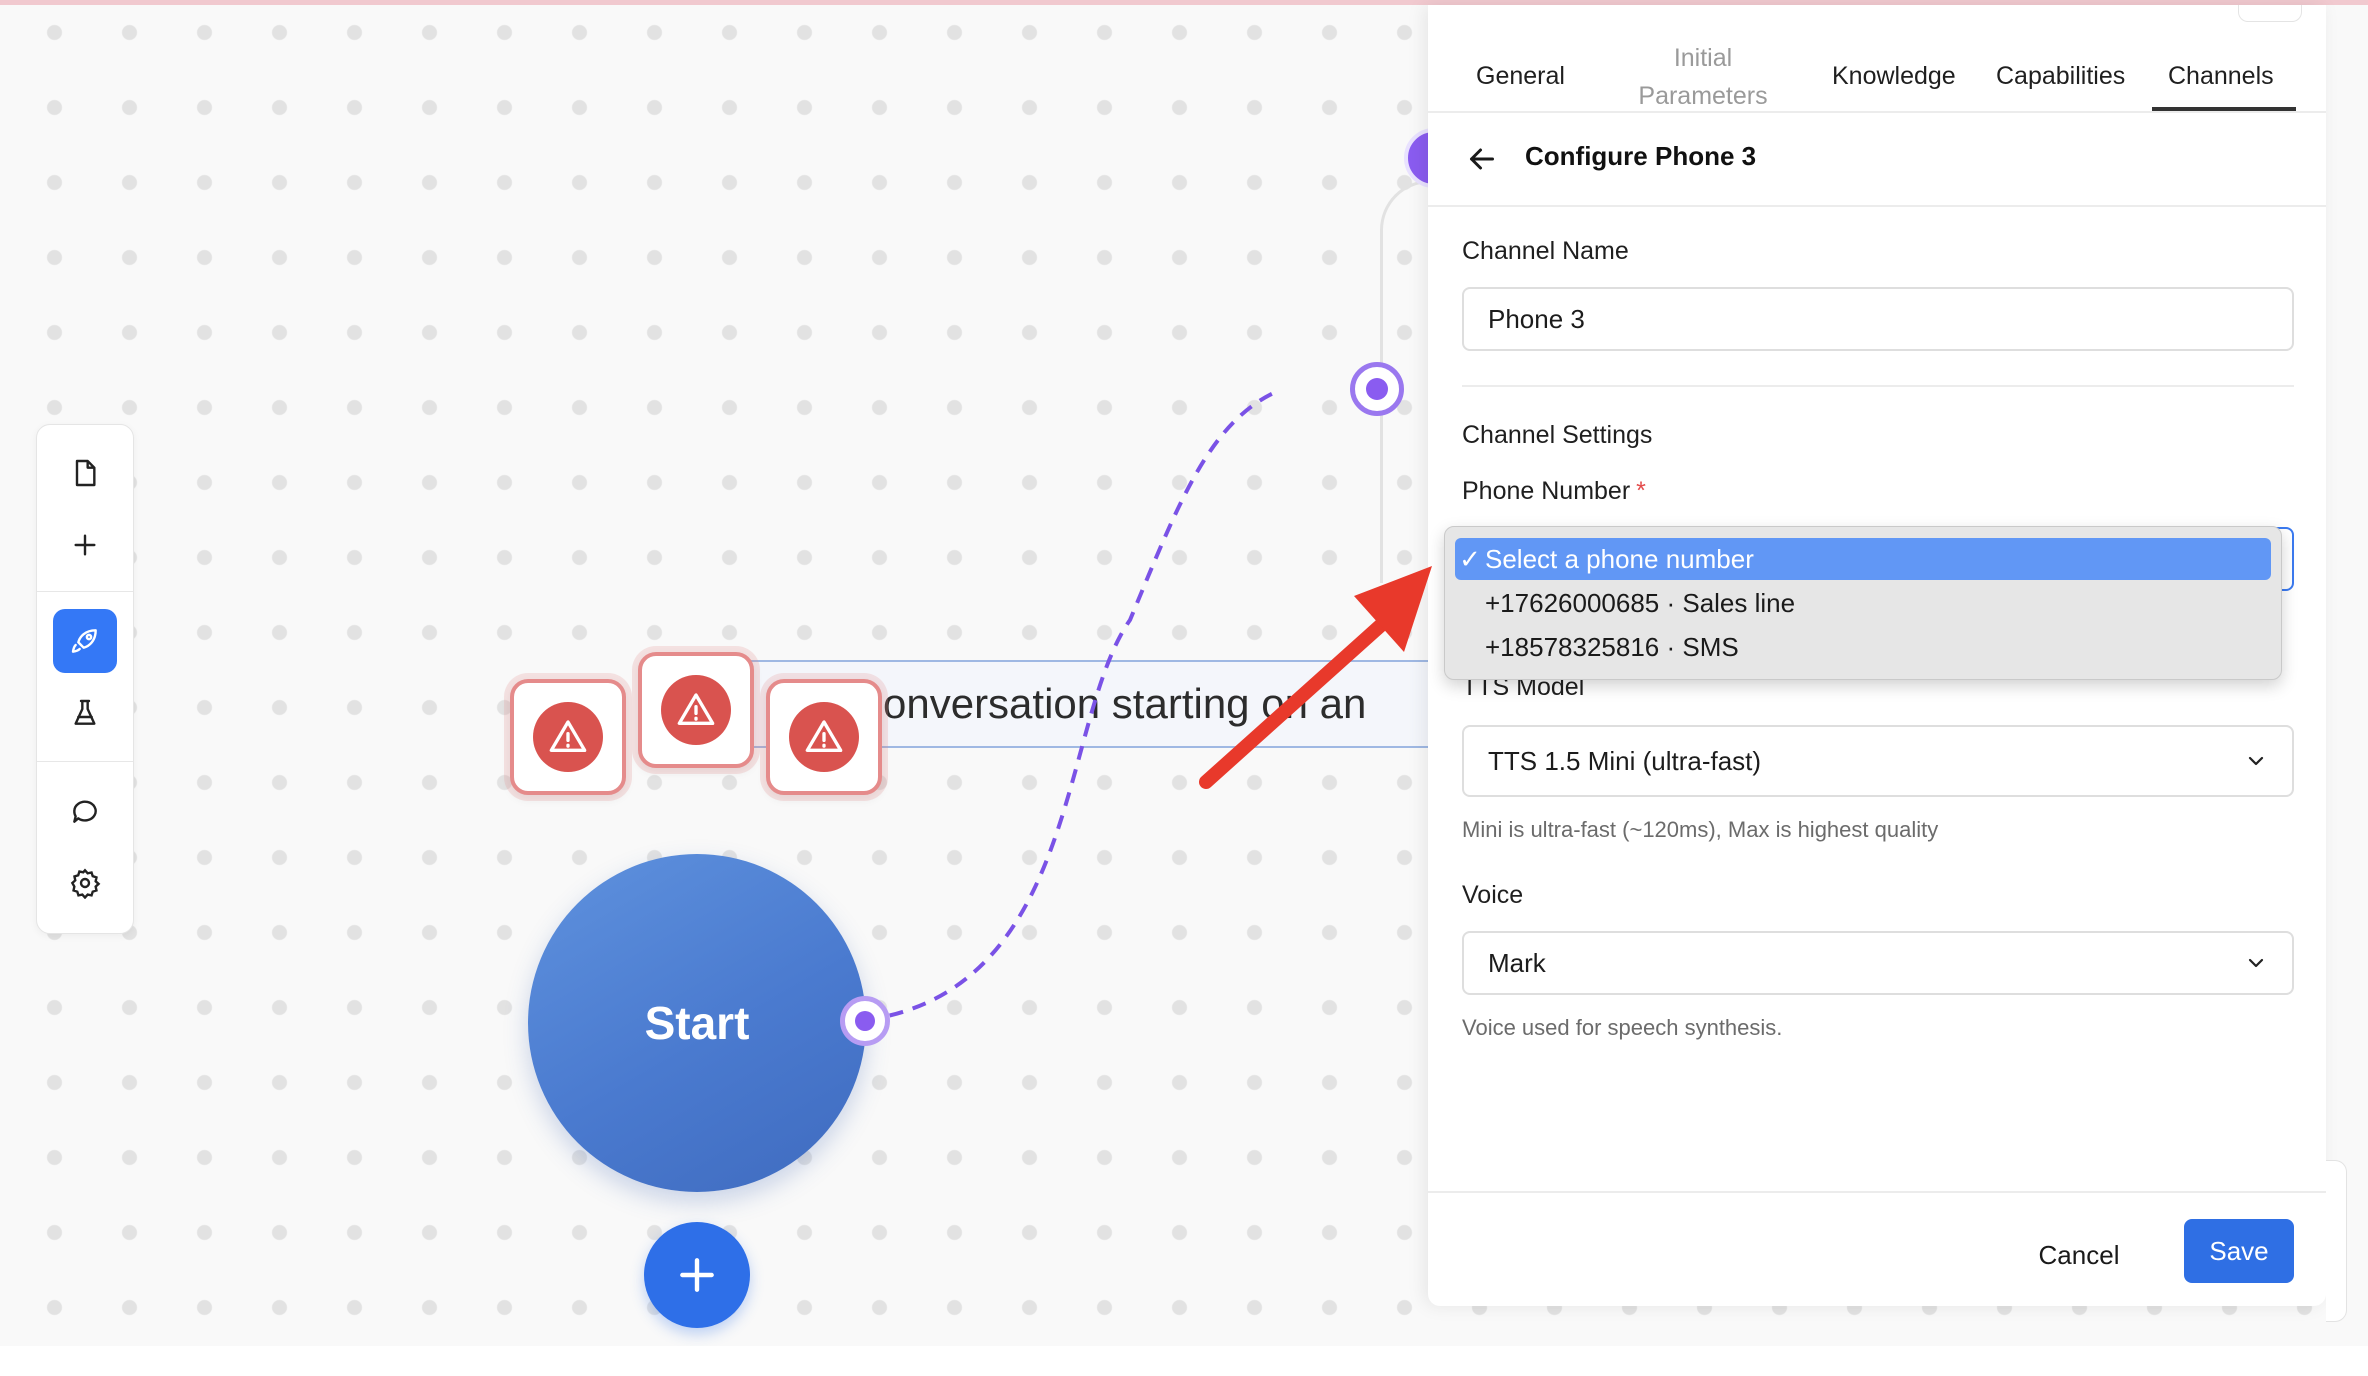 This screenshot has width=2368, height=1376. What do you see at coordinates (1315, 677) in the screenshot?
I see `annotation-arrow` at bounding box center [1315, 677].